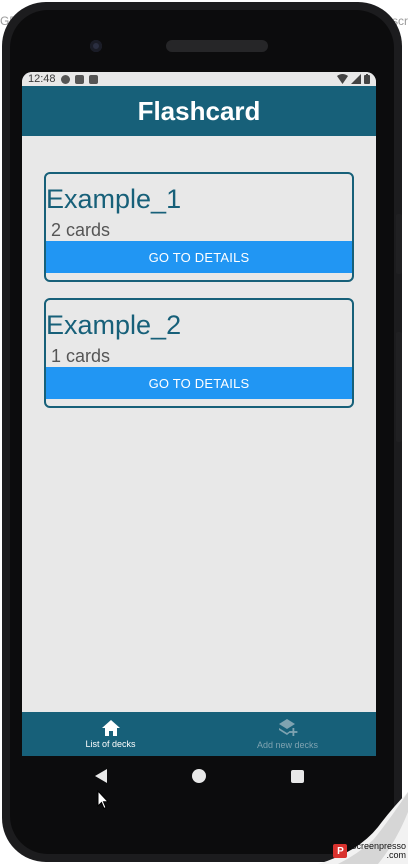  Describe the element at coordinates (103, 800) in the screenshot. I see `mouse-pointer-icon` at that location.